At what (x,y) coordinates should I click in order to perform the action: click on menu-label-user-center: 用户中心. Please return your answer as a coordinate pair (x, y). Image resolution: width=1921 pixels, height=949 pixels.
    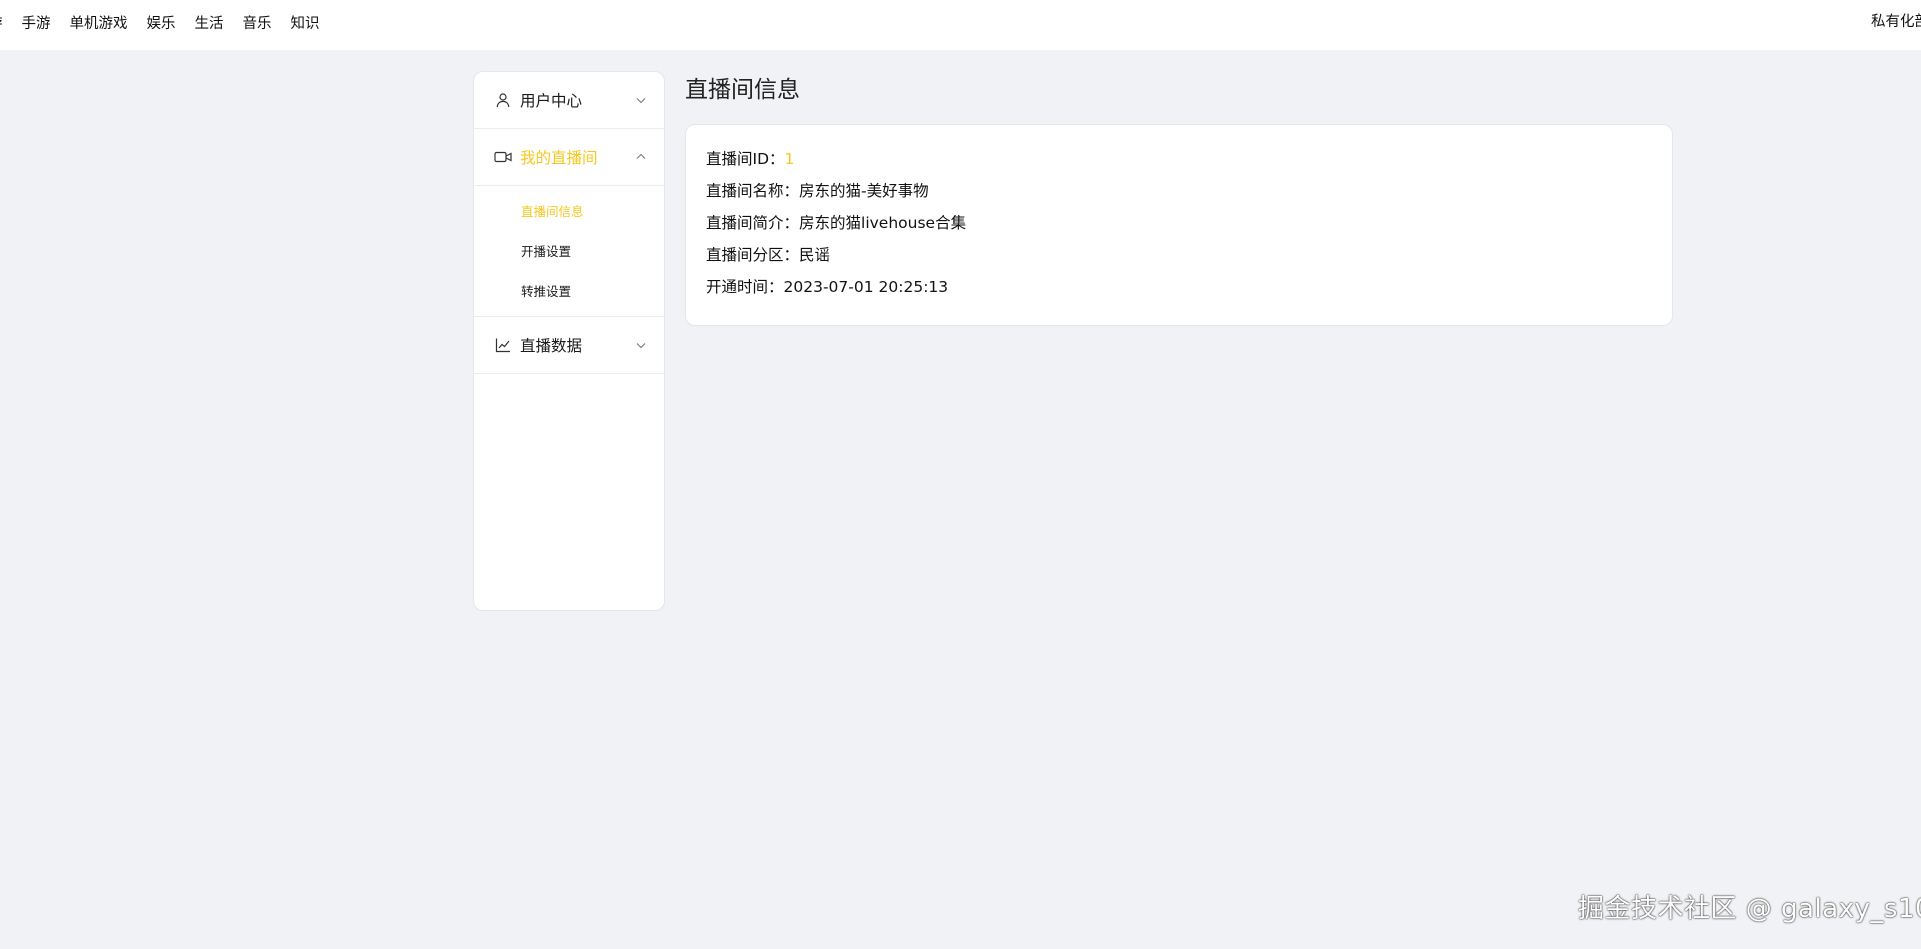
    Looking at the image, I should click on (551, 101).